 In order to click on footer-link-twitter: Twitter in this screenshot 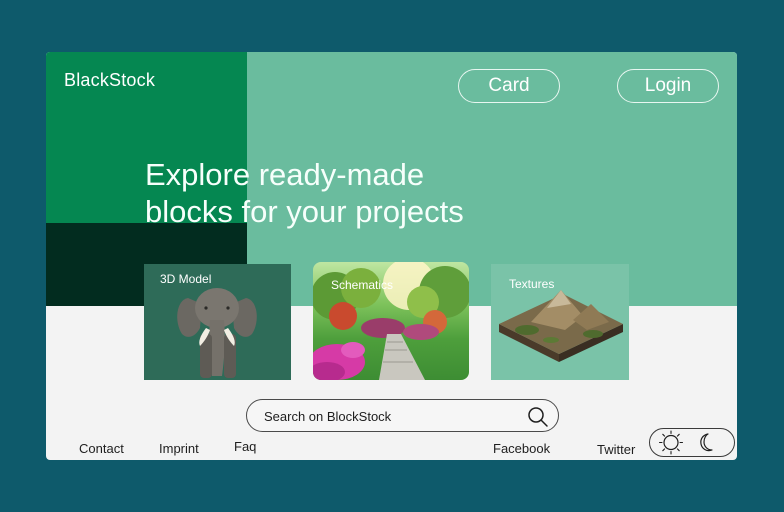, I will do `click(616, 449)`.